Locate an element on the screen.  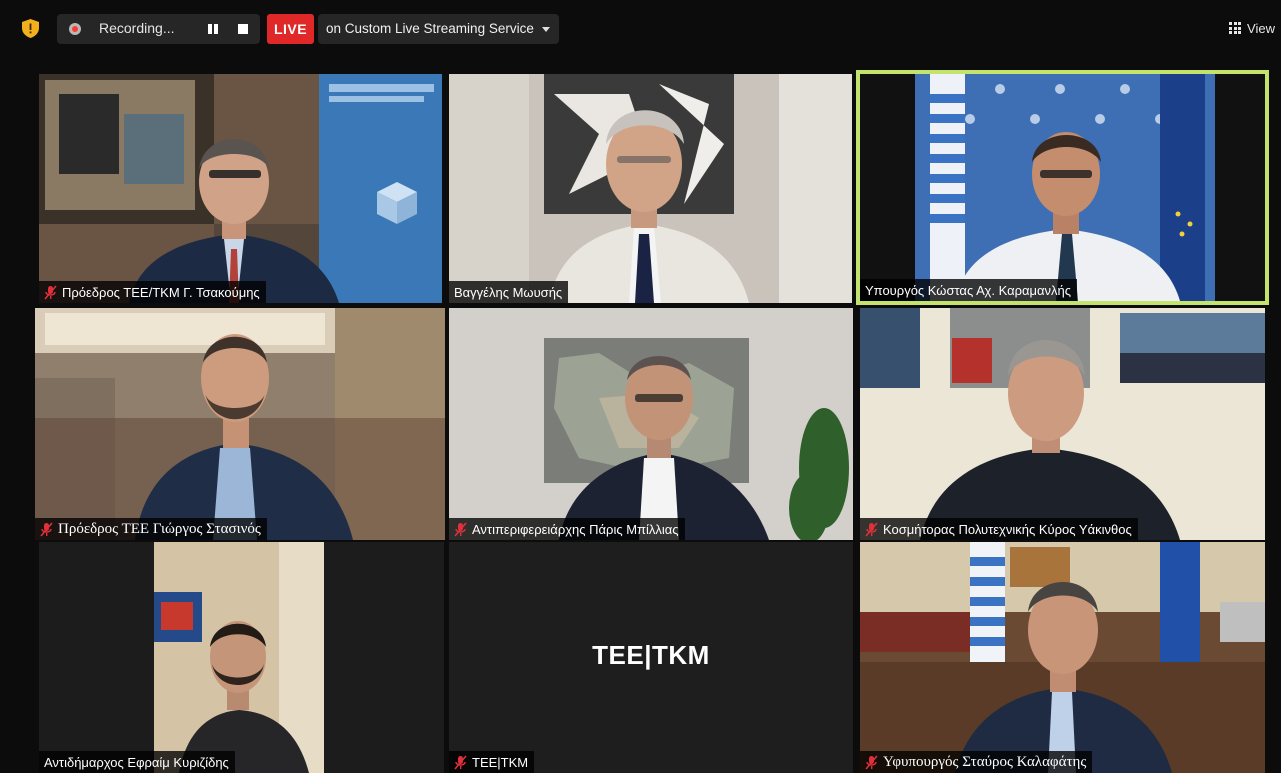
caret-down-icon is located at coordinates (546, 29).